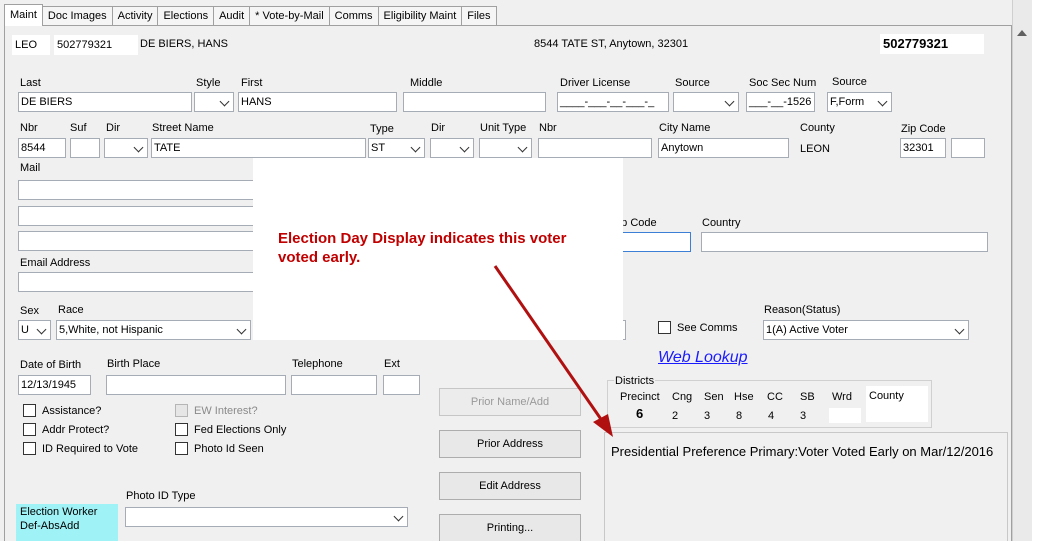  I want to click on annotation-arrow-shaft, so click(550, 345).